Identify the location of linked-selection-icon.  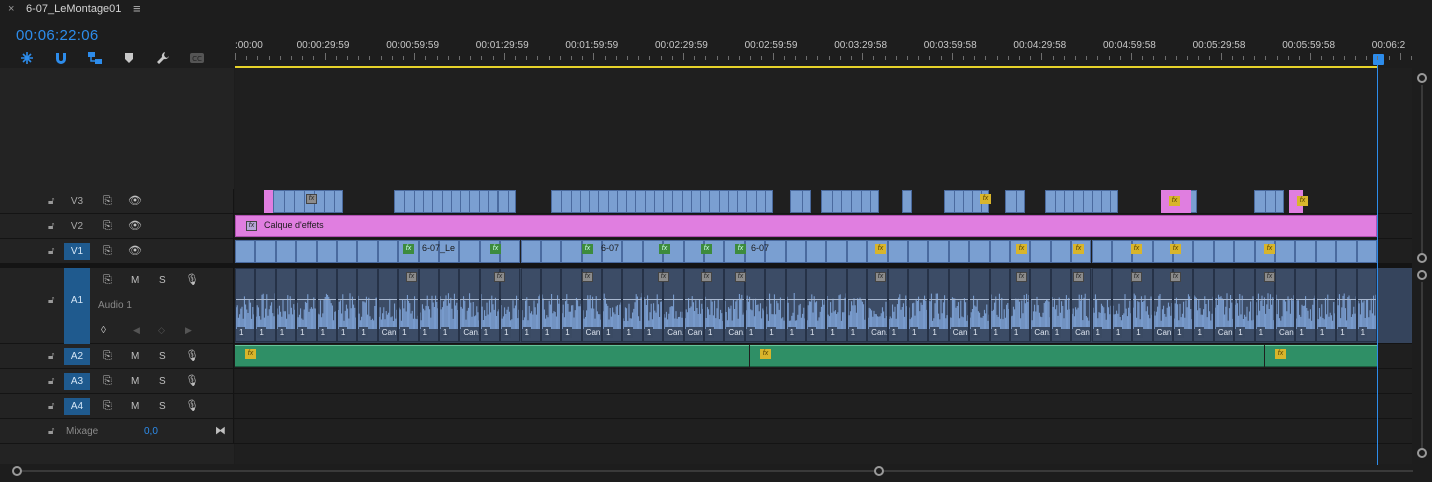
(95, 58).